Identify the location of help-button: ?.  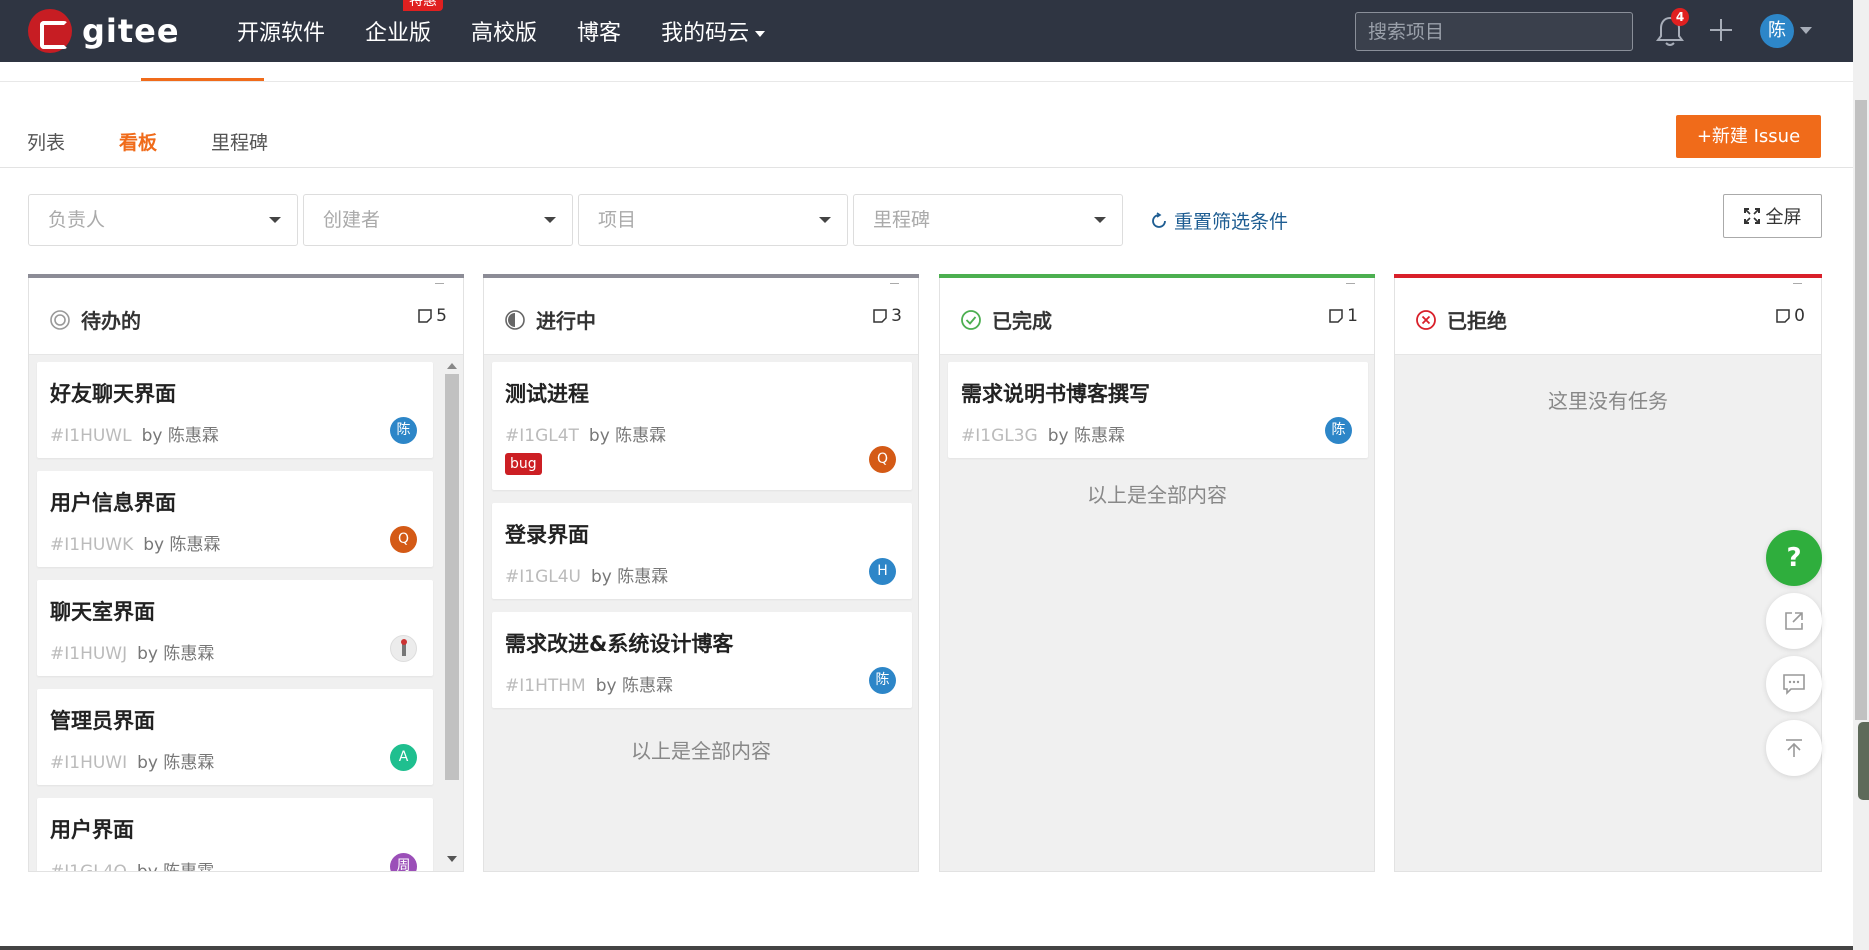
(1794, 558).